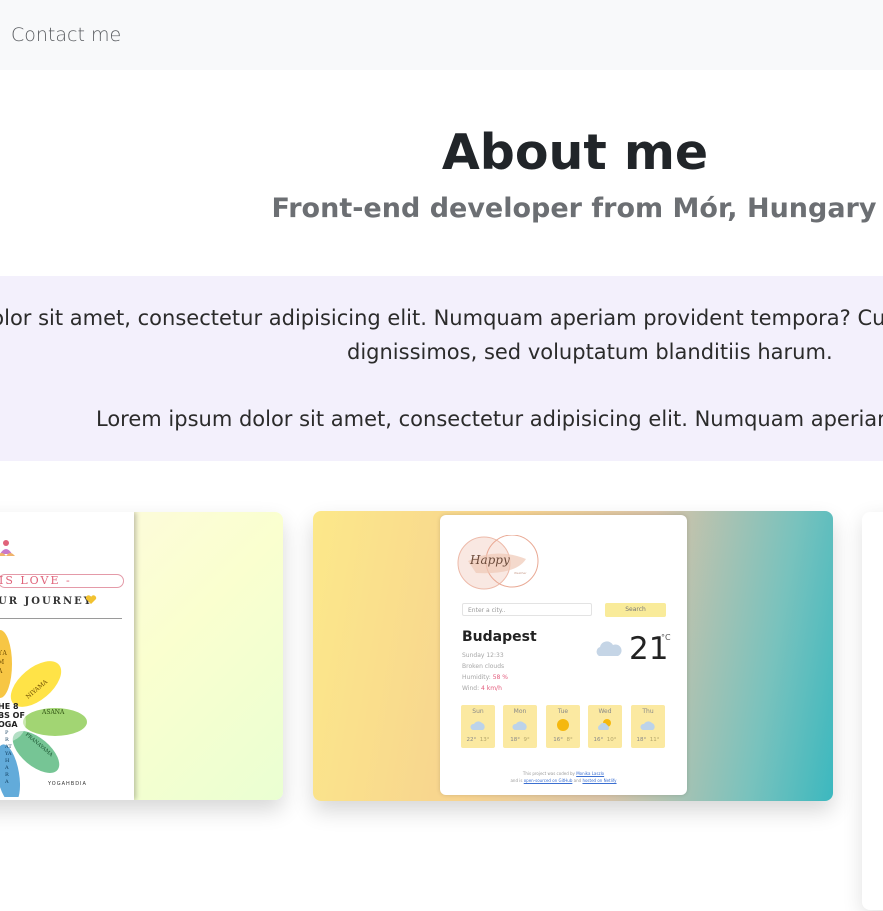 The height and width of the screenshot is (911, 883). I want to click on project-card-partial, so click(872, 711).